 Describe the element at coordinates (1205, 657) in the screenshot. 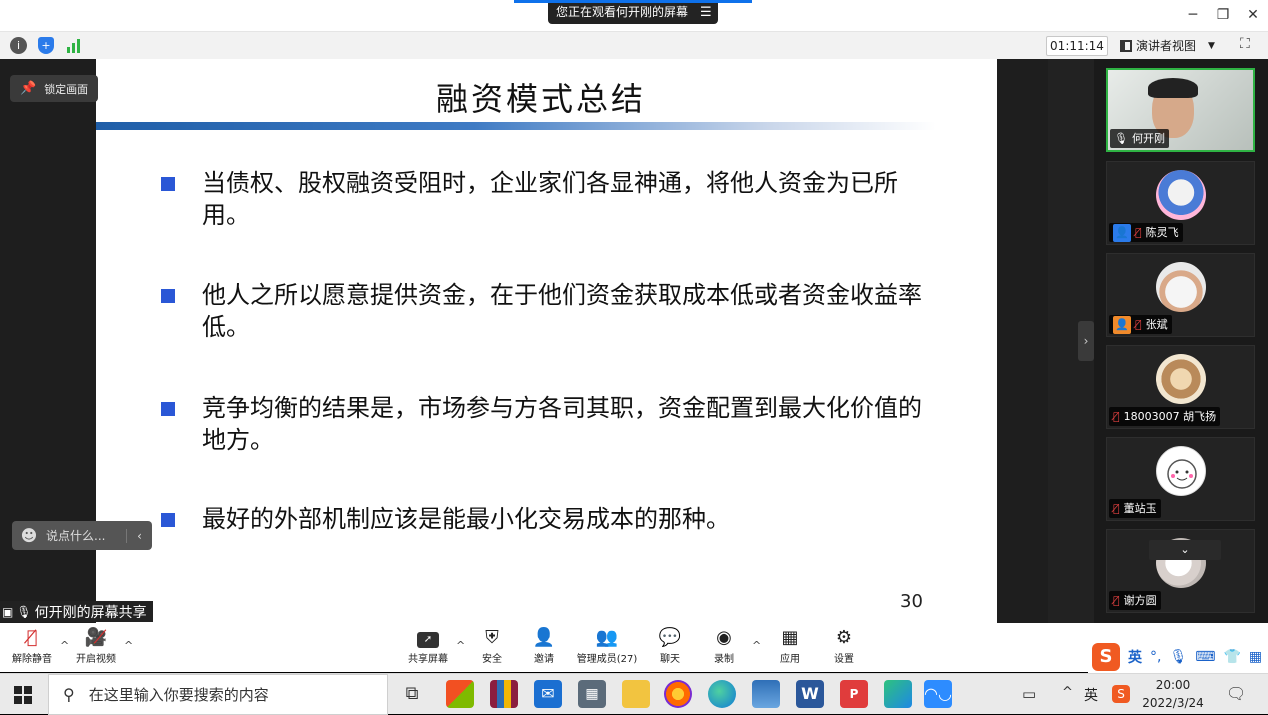

I see `keyboard-icon: ⌨` at that location.